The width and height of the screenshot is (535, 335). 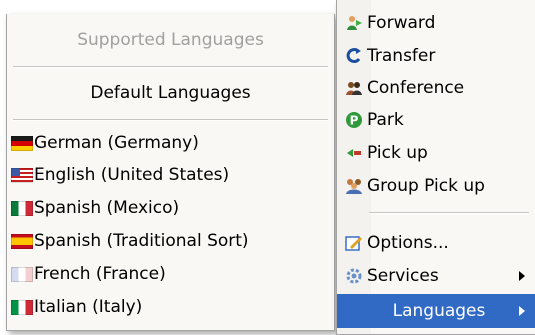 I want to click on language-item-english-united-states: English (United States), so click(x=170, y=175).